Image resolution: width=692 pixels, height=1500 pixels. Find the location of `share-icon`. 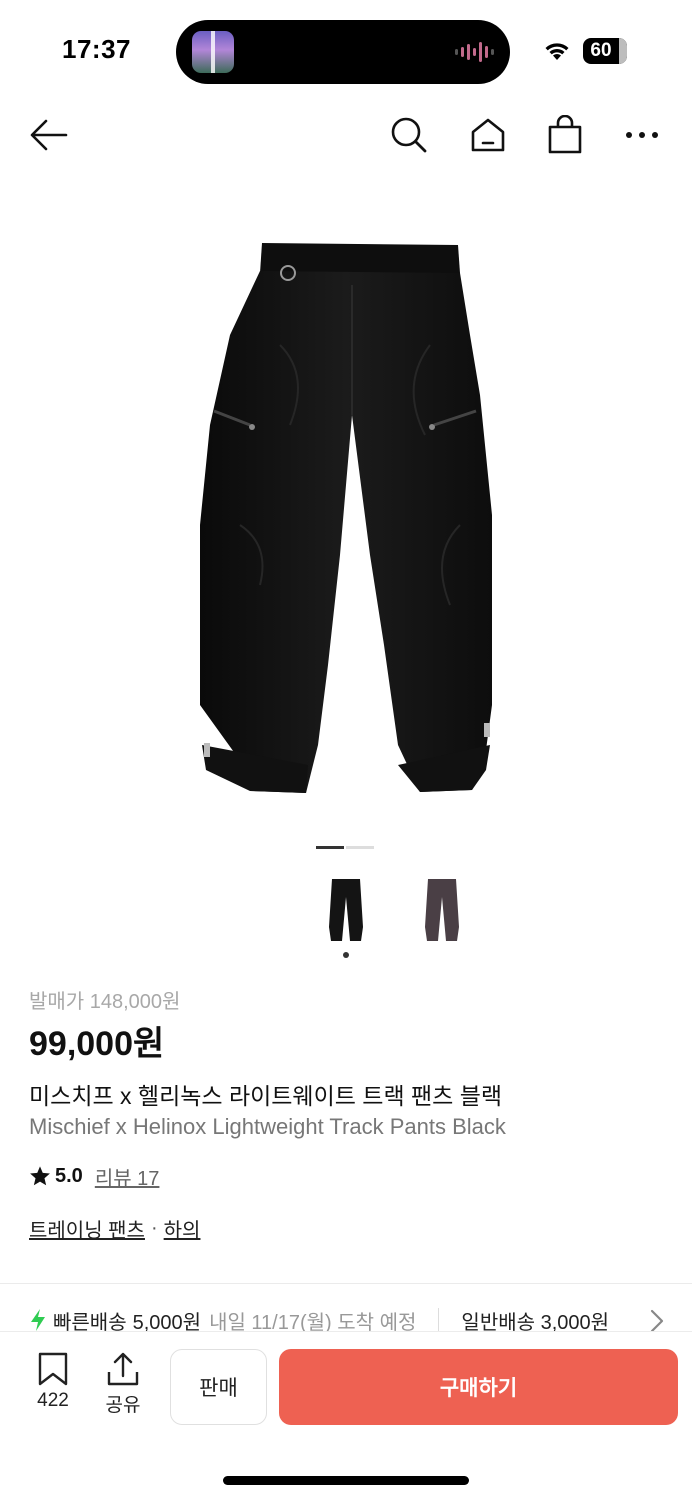

share-icon is located at coordinates (123, 1369).